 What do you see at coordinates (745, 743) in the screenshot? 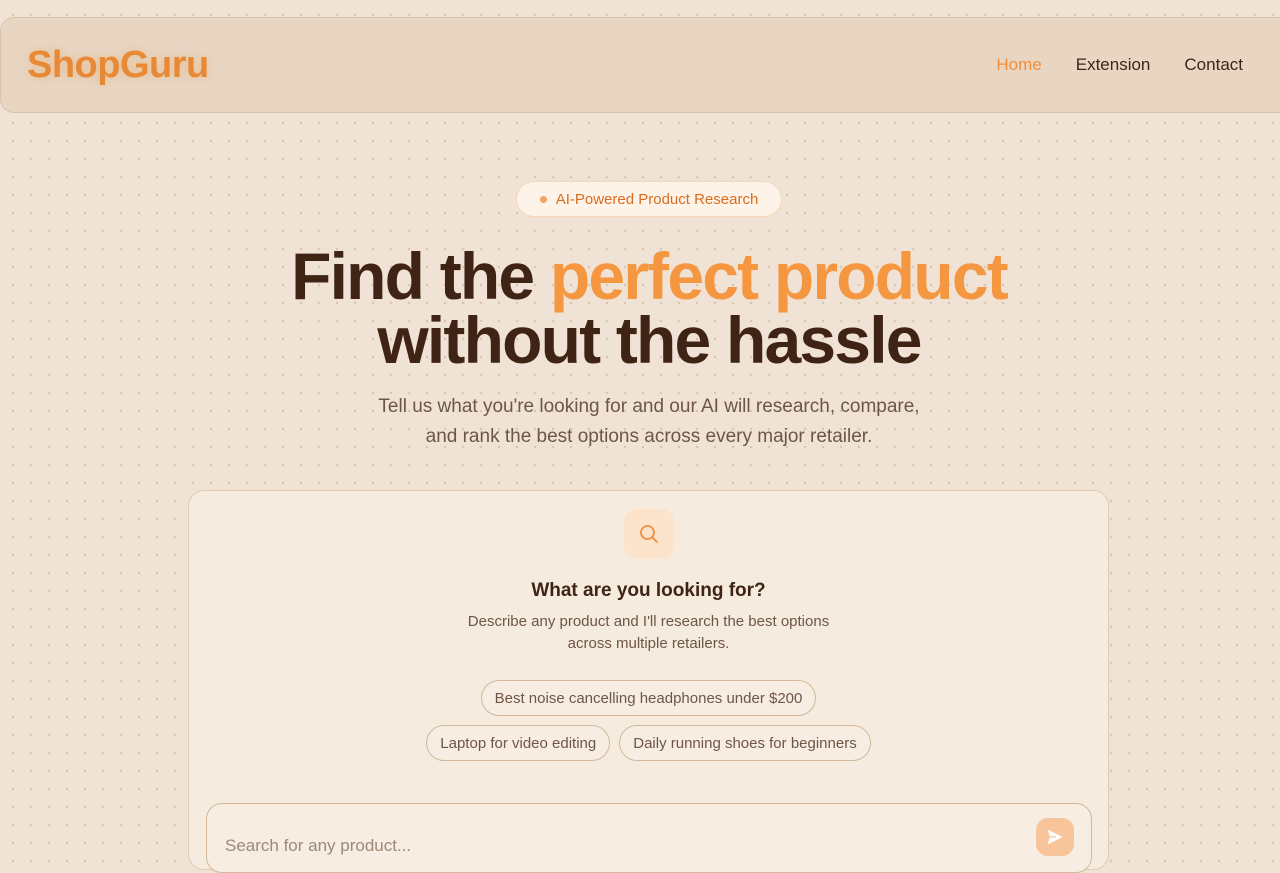
I see `suggestion-chip-running-shoes: Daily running shoes for beginners` at bounding box center [745, 743].